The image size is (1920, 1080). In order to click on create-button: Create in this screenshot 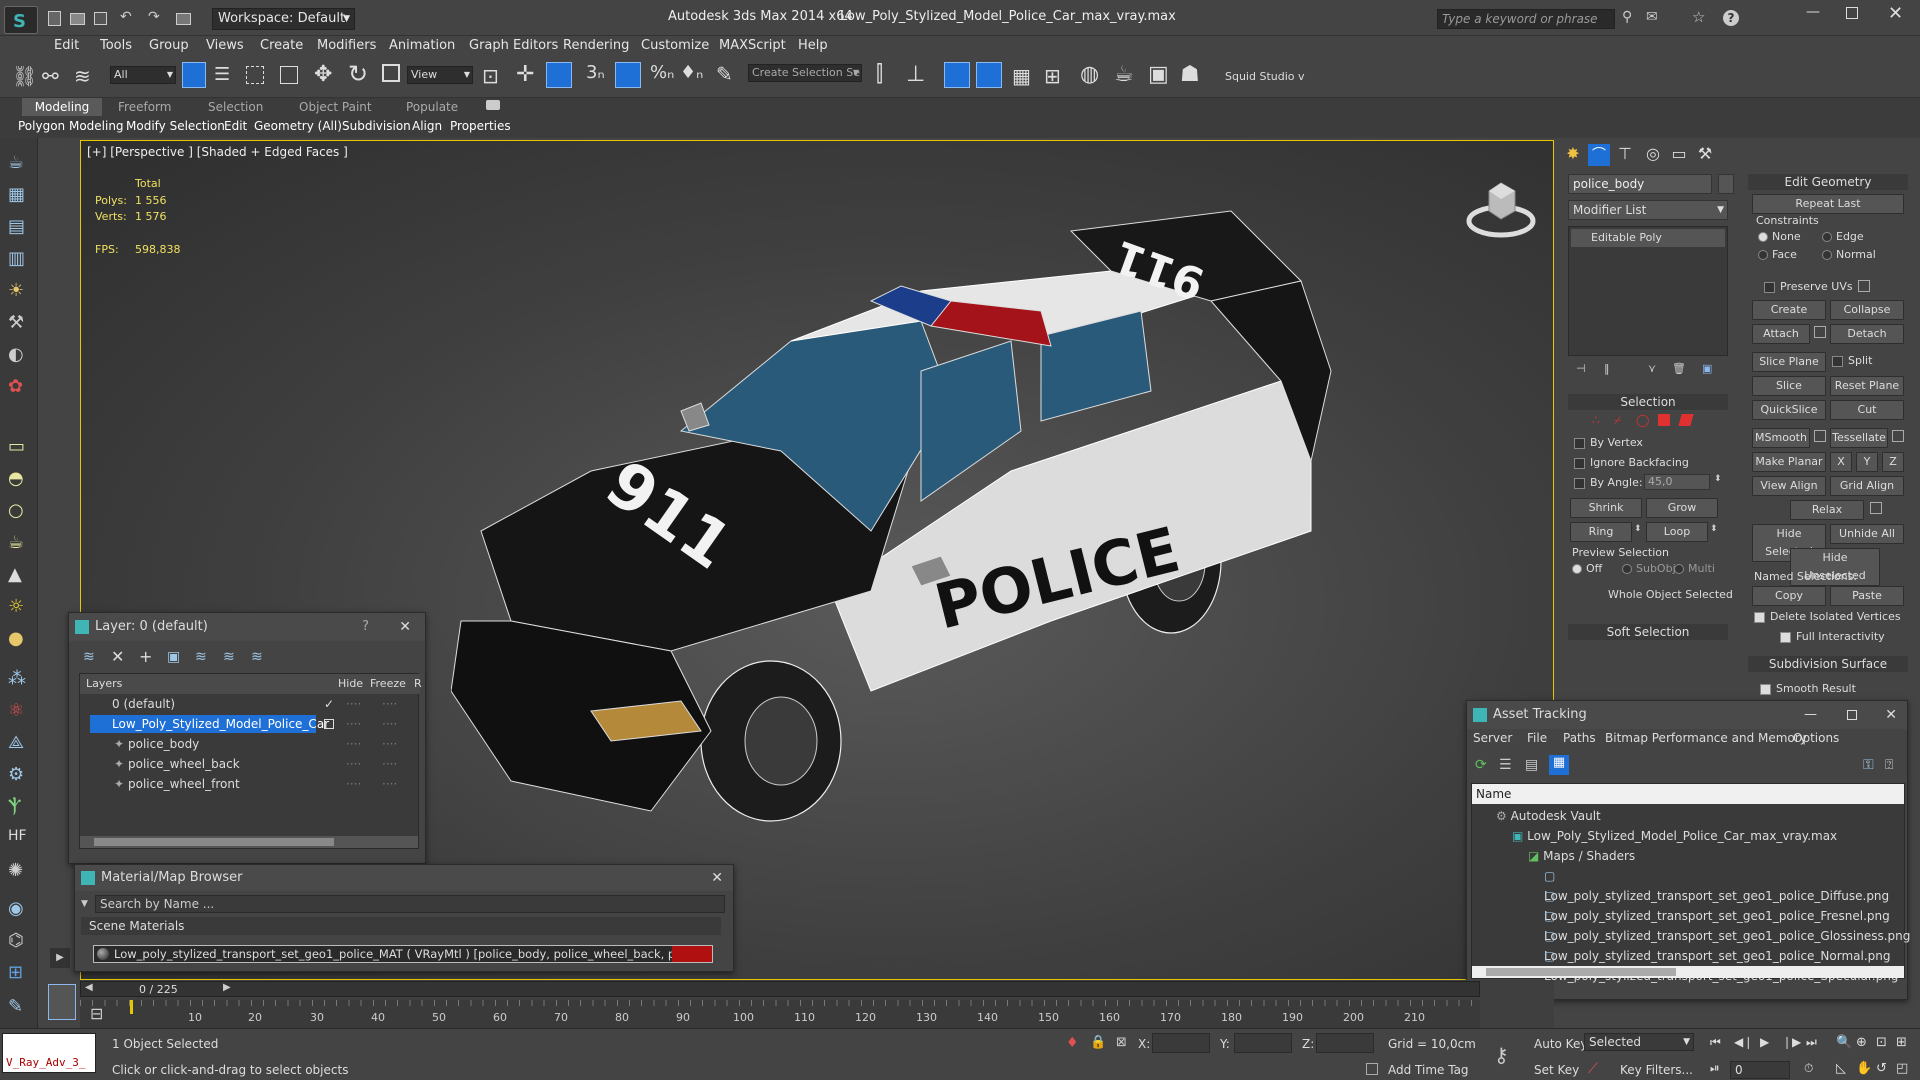, I will do `click(1789, 310)`.